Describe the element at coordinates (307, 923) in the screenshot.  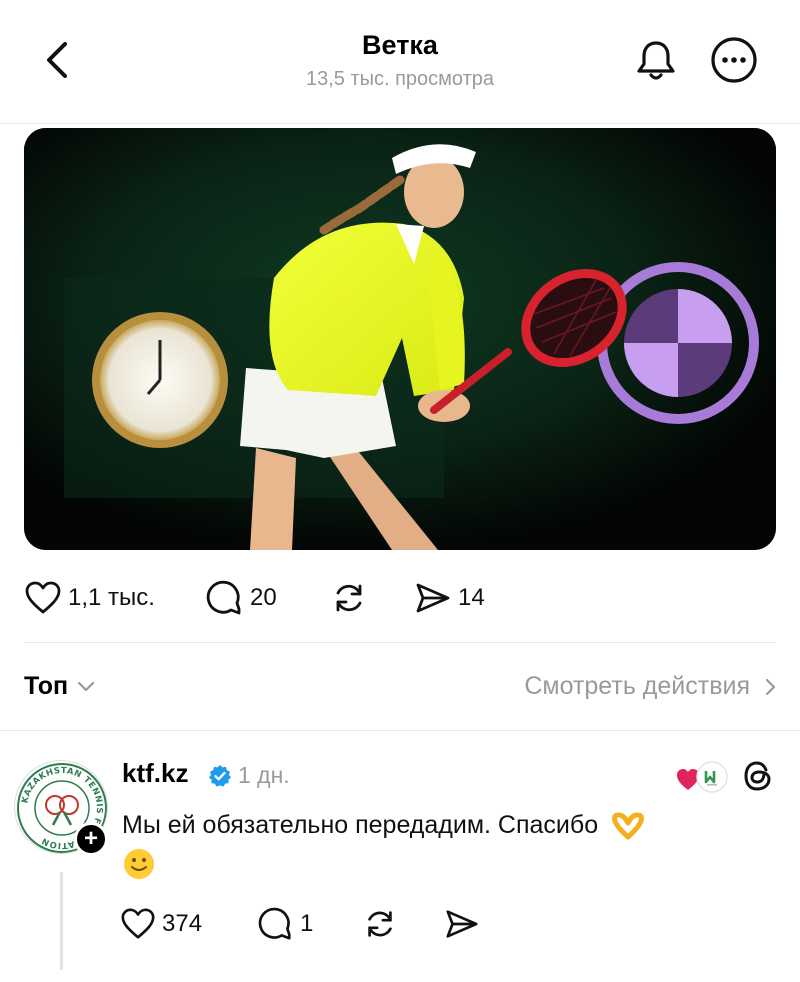
I see `reply-reply-count: 1` at that location.